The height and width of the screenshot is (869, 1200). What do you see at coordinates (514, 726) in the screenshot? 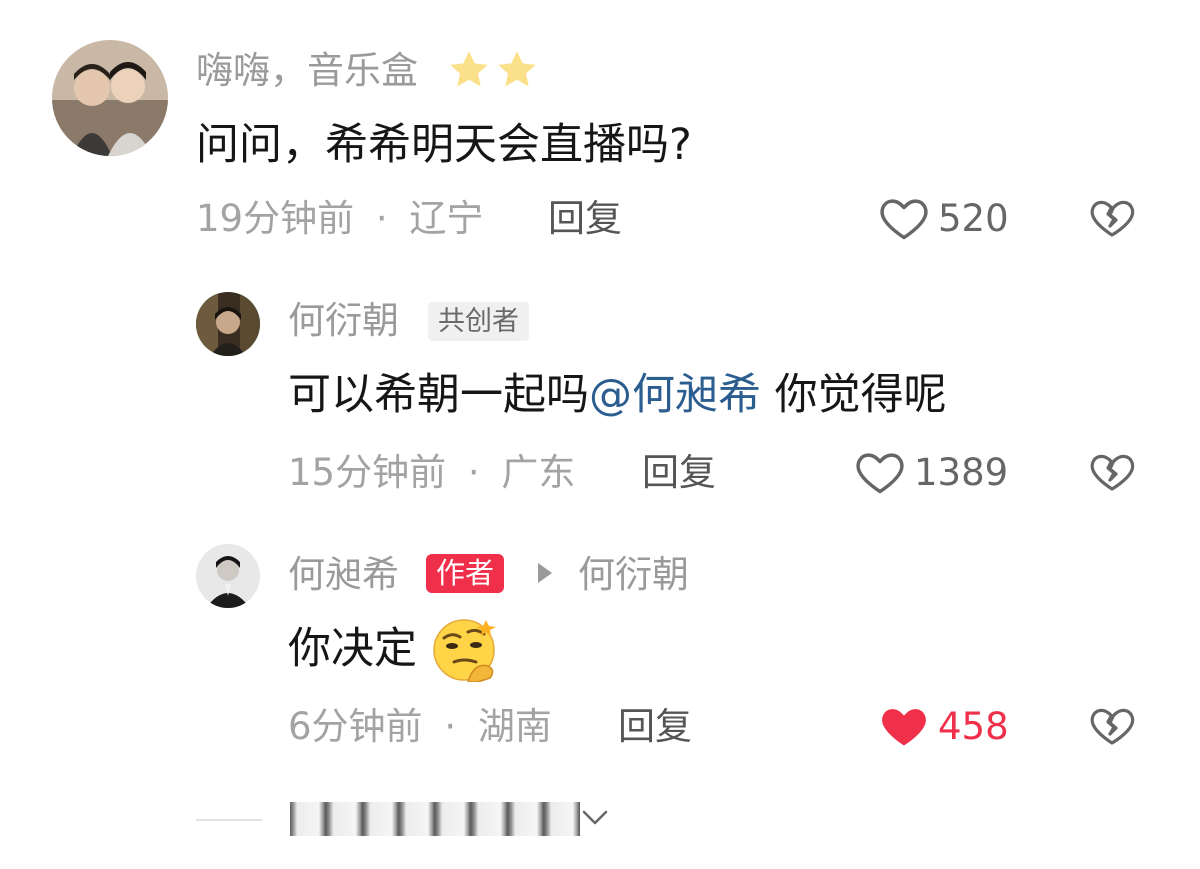
I see `location: 湖南` at bounding box center [514, 726].